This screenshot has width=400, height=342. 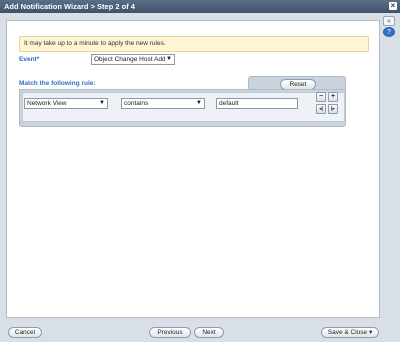 I want to click on footer-bar: Cancel Previous Next Save & Close ▾, so click(x=200, y=331).